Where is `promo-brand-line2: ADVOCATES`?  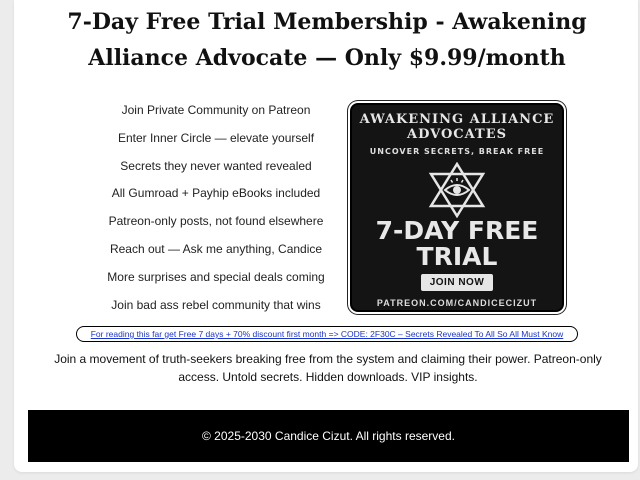
promo-brand-line2: ADVOCATES is located at coordinates (456, 134).